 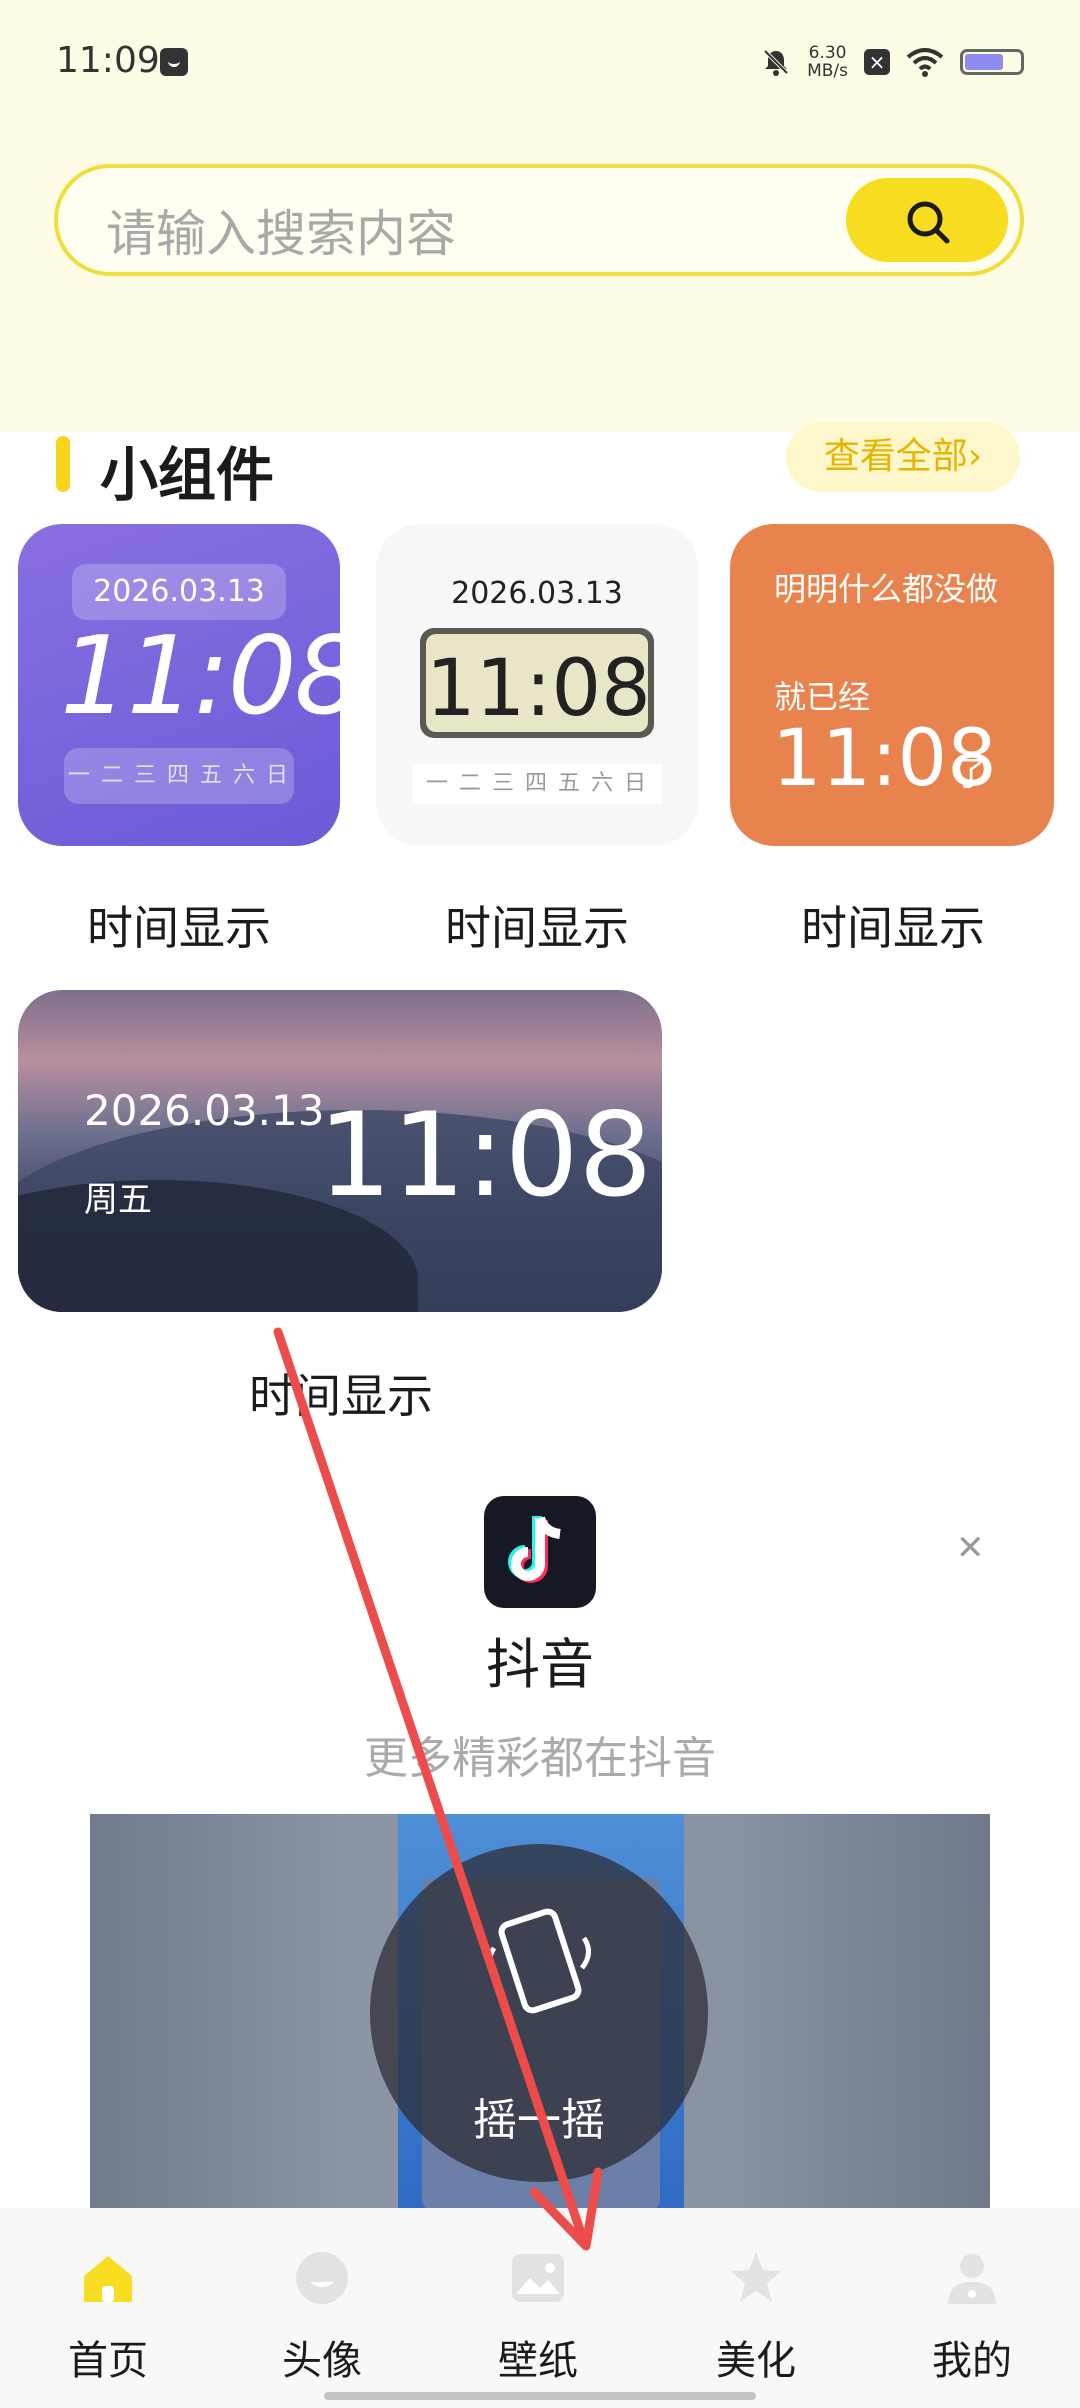 What do you see at coordinates (892, 62) in the screenshot?
I see `status-icons: 6.30 MB/s ×` at bounding box center [892, 62].